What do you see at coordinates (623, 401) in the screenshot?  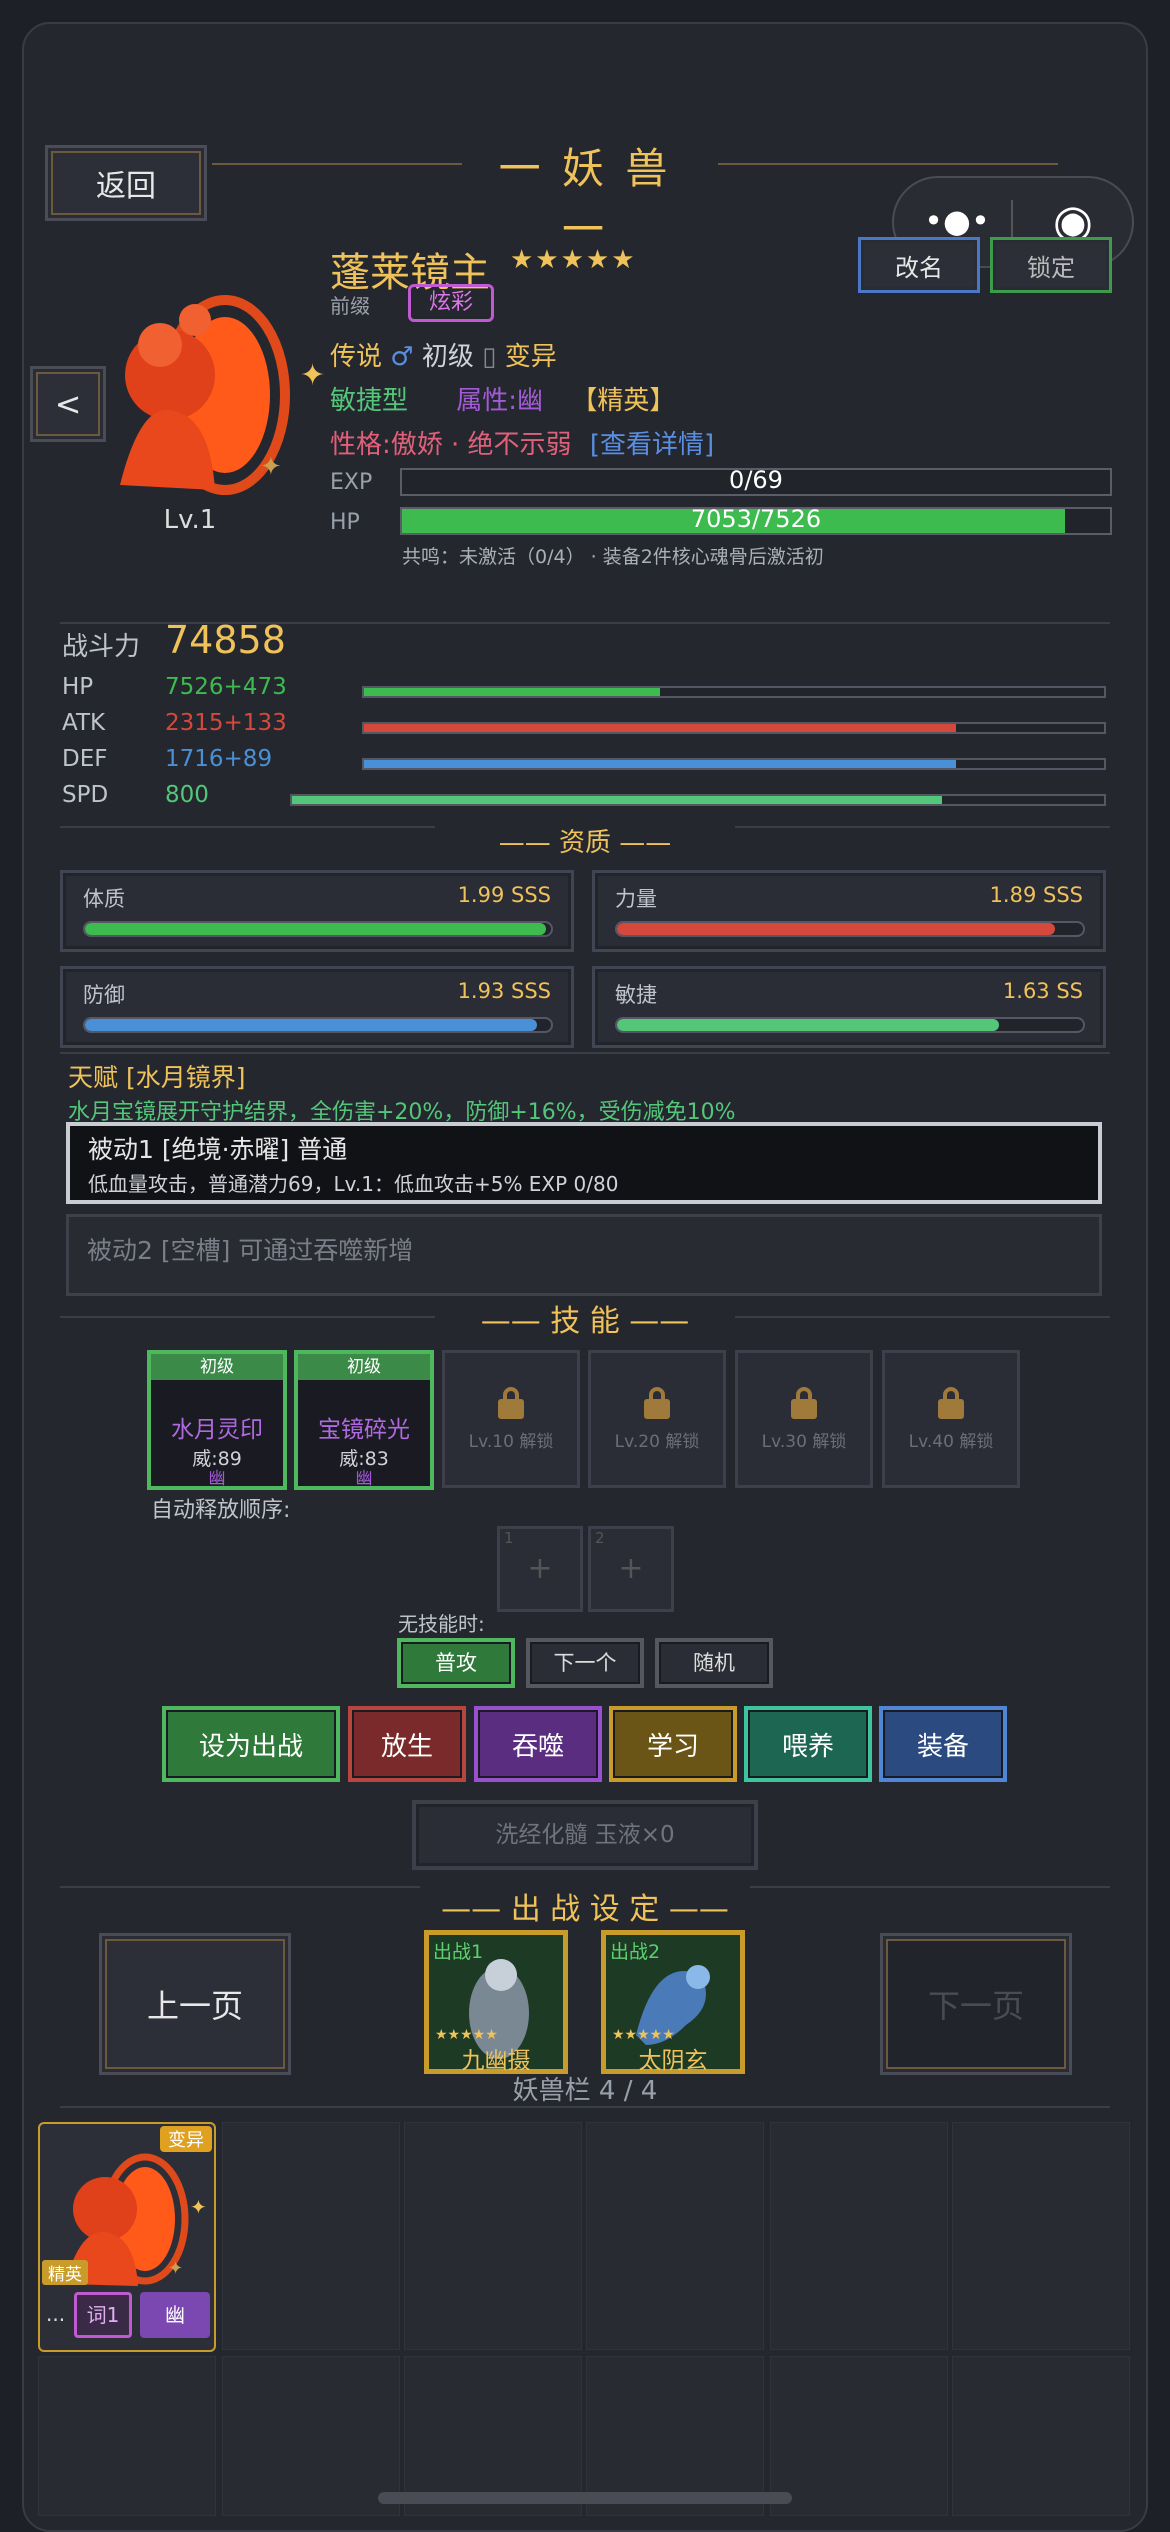 I see `tier-text: 【精英】` at bounding box center [623, 401].